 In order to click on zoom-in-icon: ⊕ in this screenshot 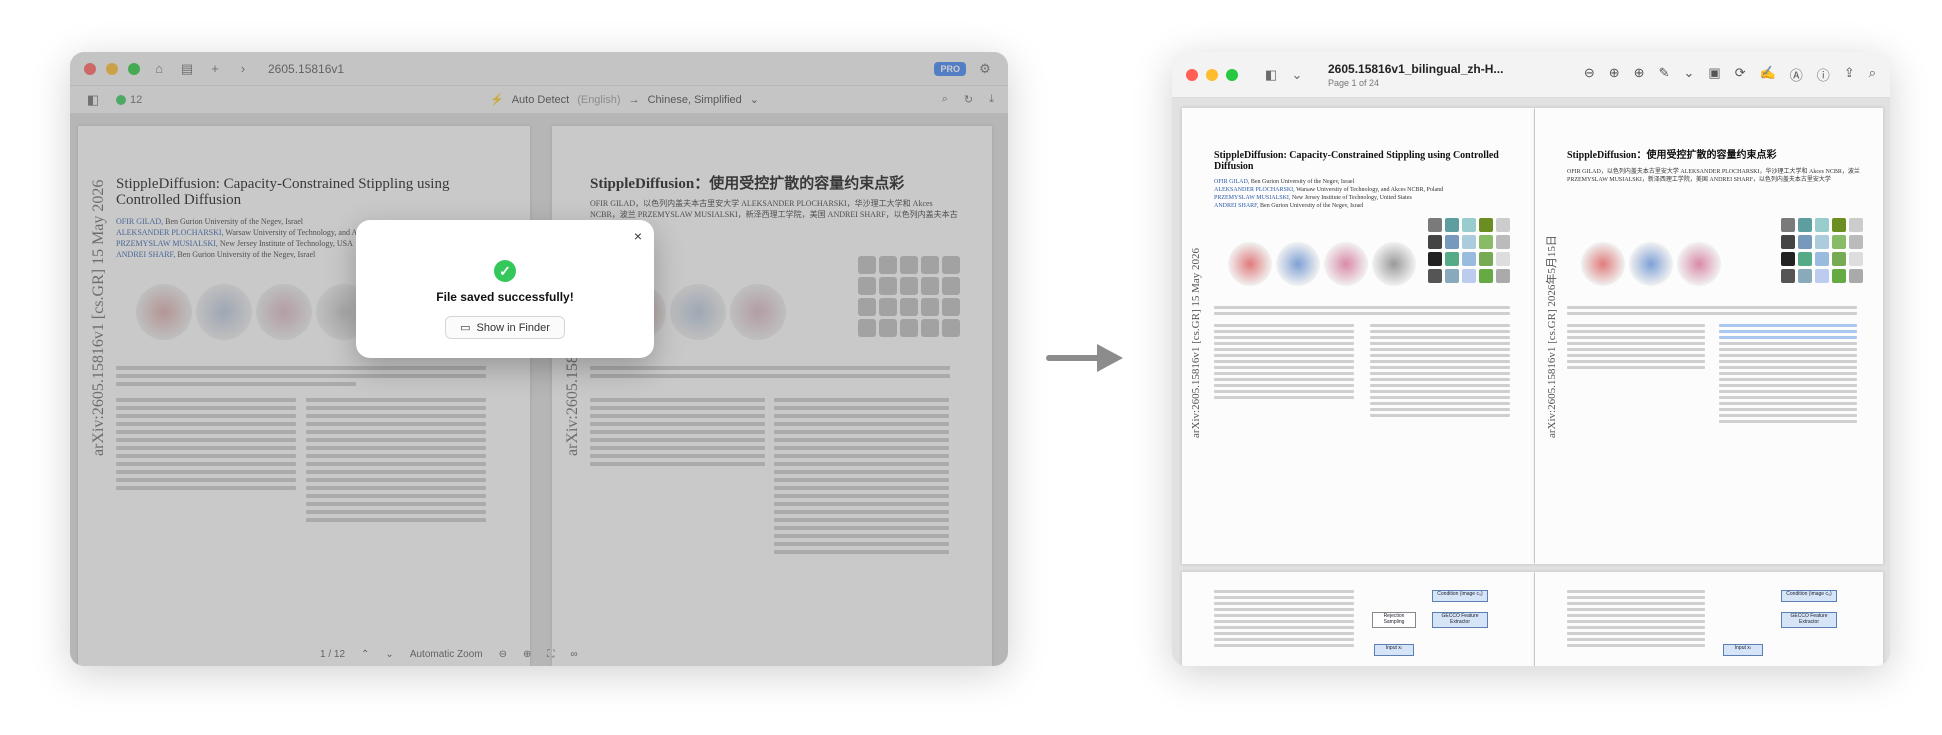, I will do `click(1614, 74)`.